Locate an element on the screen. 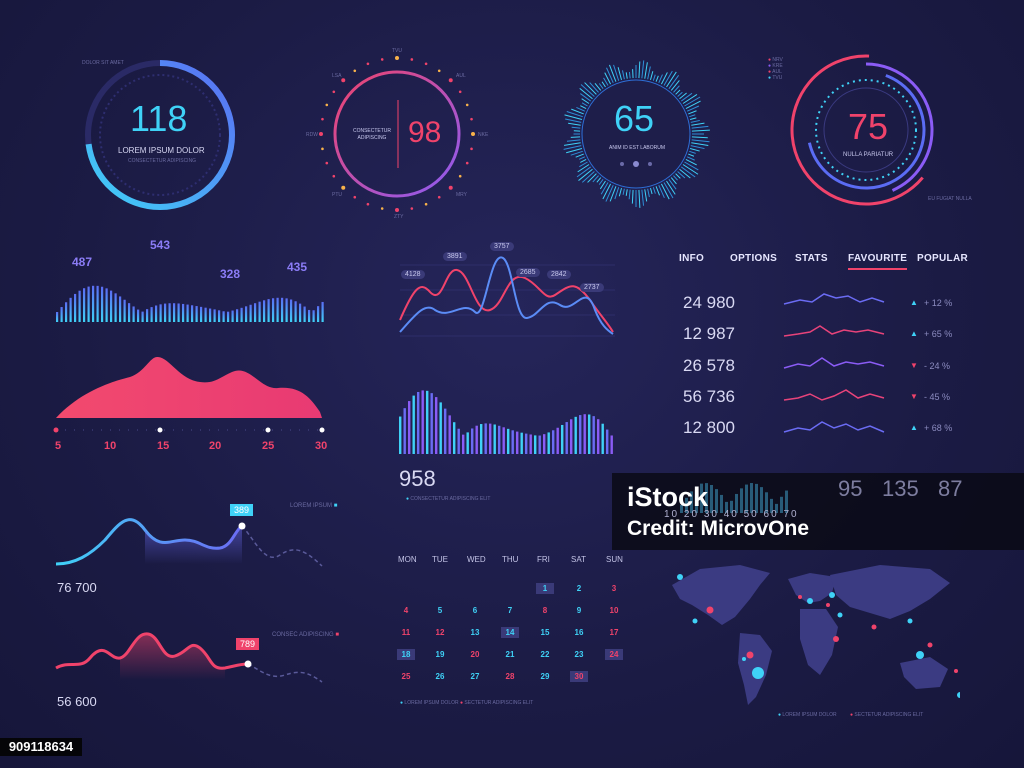  calendar-day: 20 is located at coordinates (475, 654).